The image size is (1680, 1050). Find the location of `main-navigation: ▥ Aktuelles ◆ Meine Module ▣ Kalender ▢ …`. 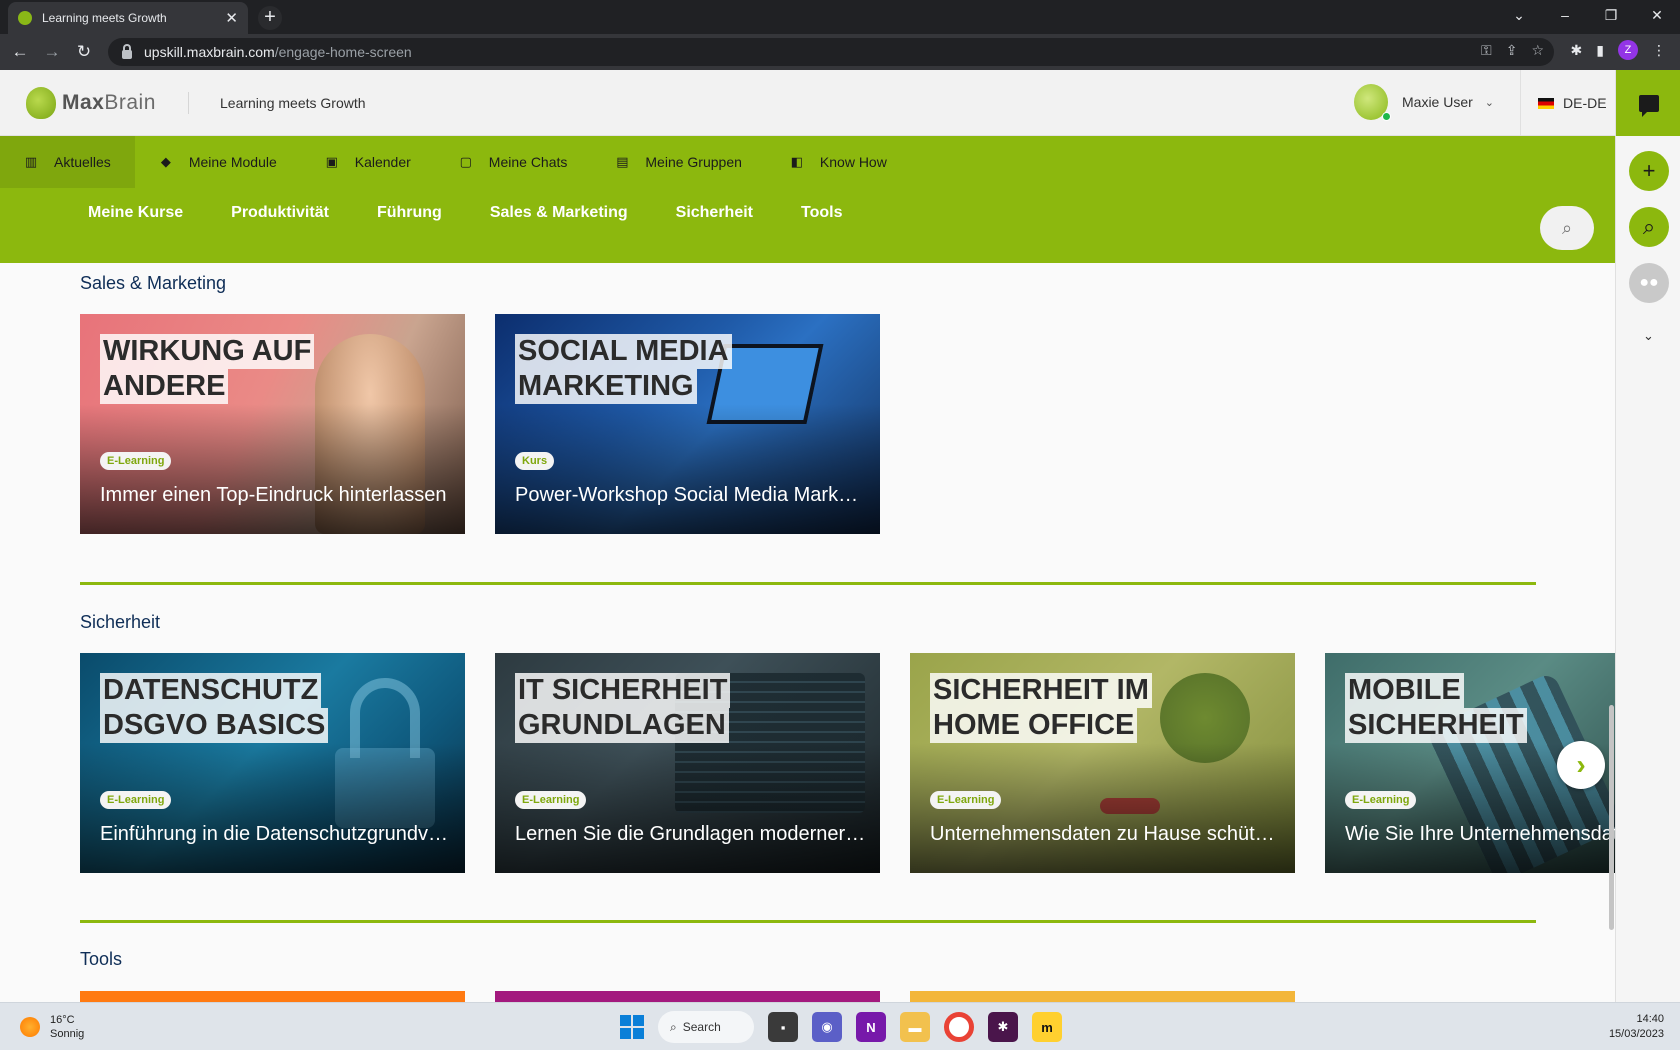

main-navigation: ▥ Aktuelles ◆ Meine Module ▣ Kalender ▢ … is located at coordinates (807, 199).